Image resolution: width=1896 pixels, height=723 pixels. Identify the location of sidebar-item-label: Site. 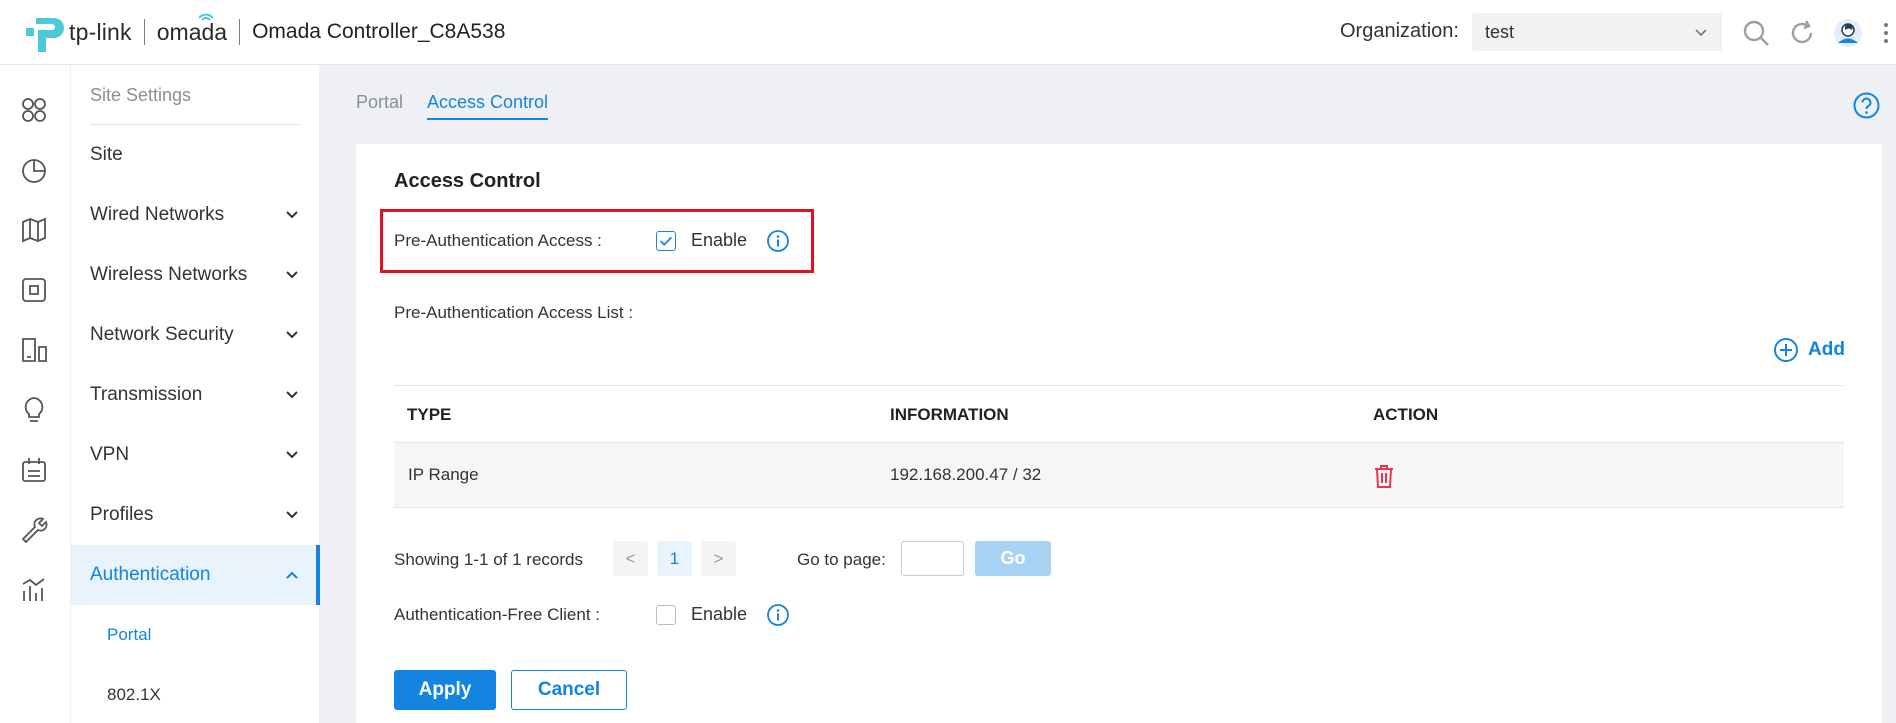
(106, 154).